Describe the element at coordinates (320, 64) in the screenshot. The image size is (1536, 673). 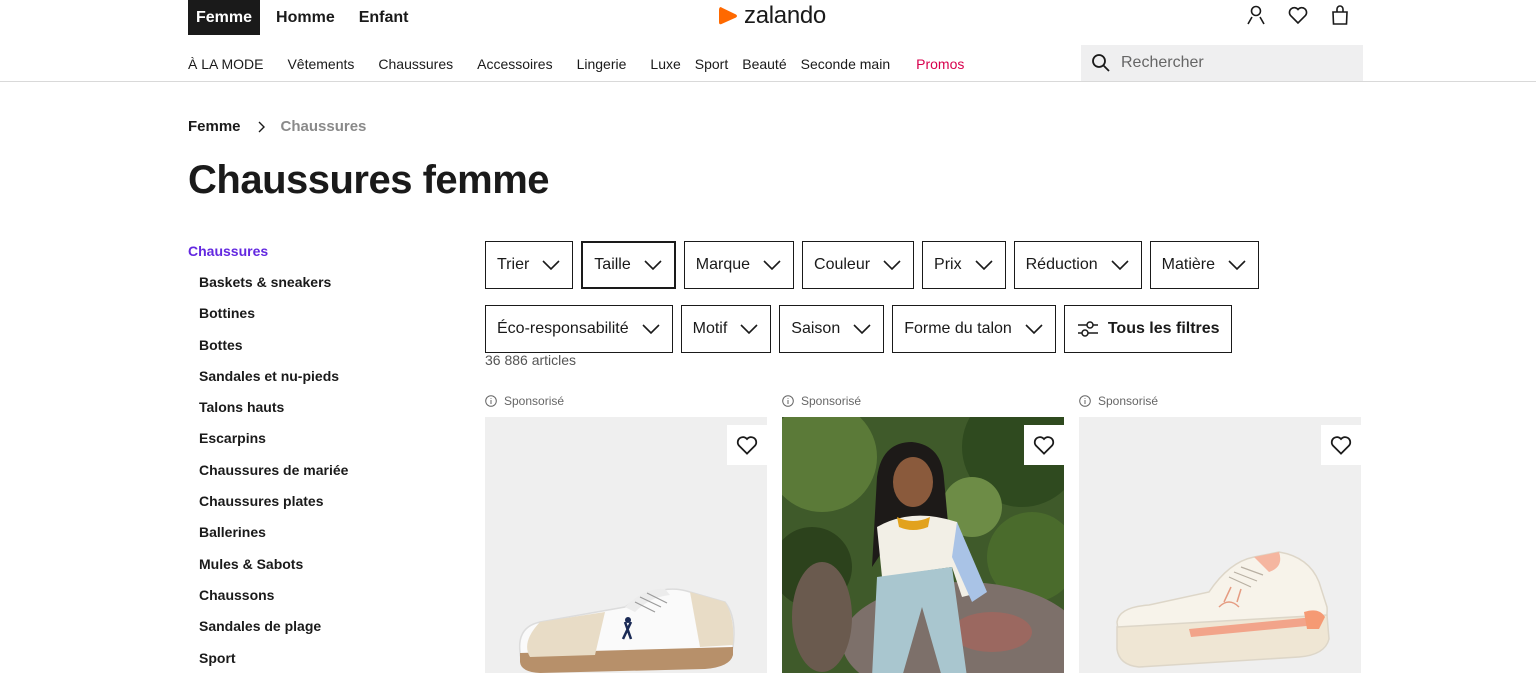
I see `nav-item-vetements: Vêtements` at that location.